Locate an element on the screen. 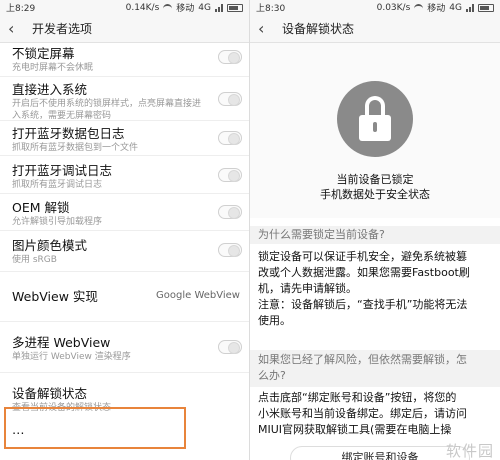  status-bar: 上8:29 0.14K/s 移动 4G is located at coordinates (124, 7).